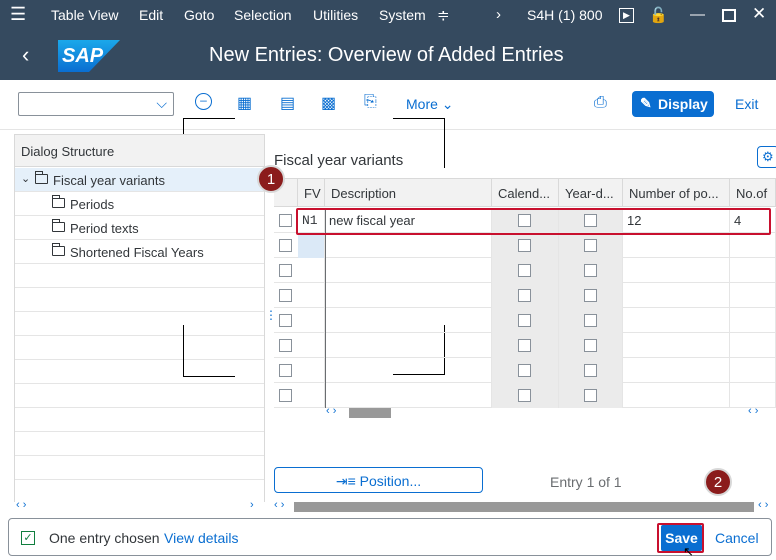  I want to click on tree-item-shortened-fiscal-years: Shortened Fiscal Years, so click(139, 252).